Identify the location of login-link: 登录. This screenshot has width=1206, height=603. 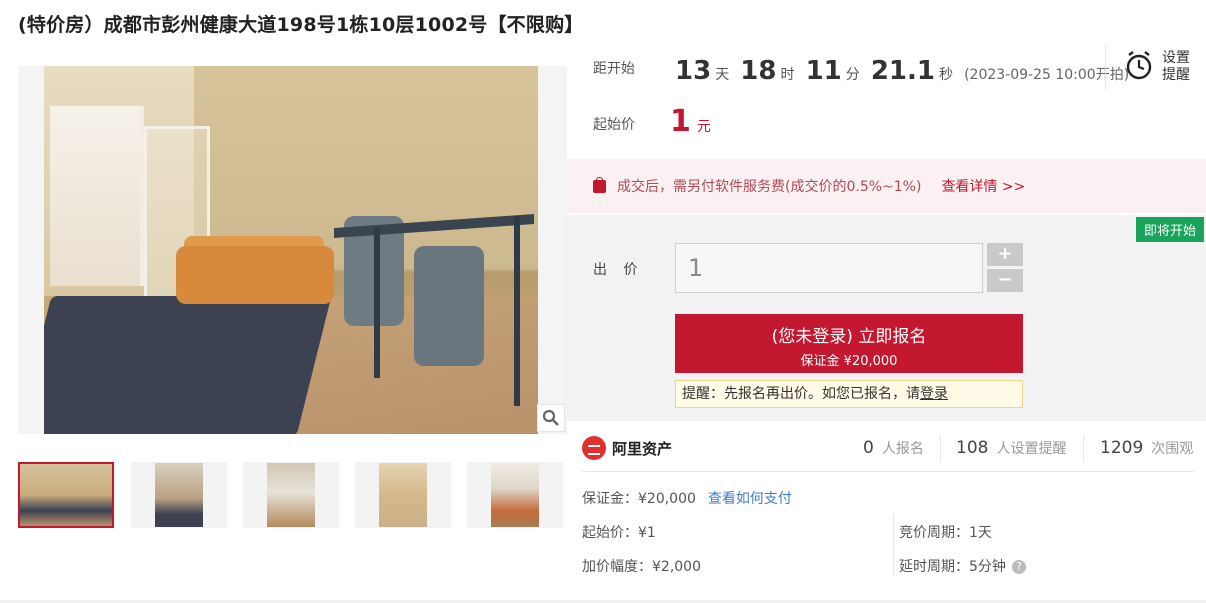
(934, 394).